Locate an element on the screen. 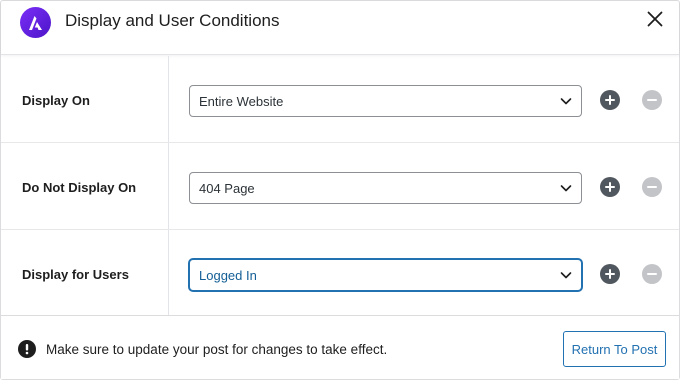 The height and width of the screenshot is (380, 680). row-label: Display for Users is located at coordinates (75, 274).